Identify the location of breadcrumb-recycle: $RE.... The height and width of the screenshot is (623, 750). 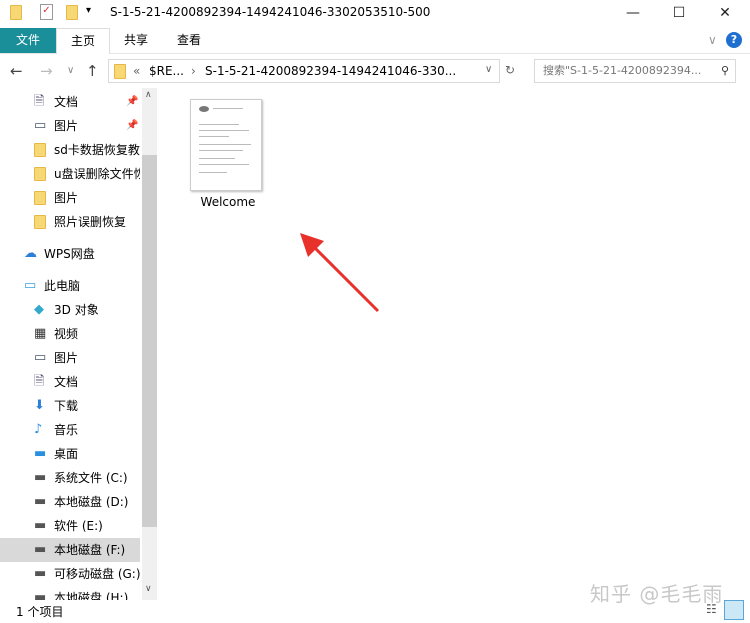
(166, 71).